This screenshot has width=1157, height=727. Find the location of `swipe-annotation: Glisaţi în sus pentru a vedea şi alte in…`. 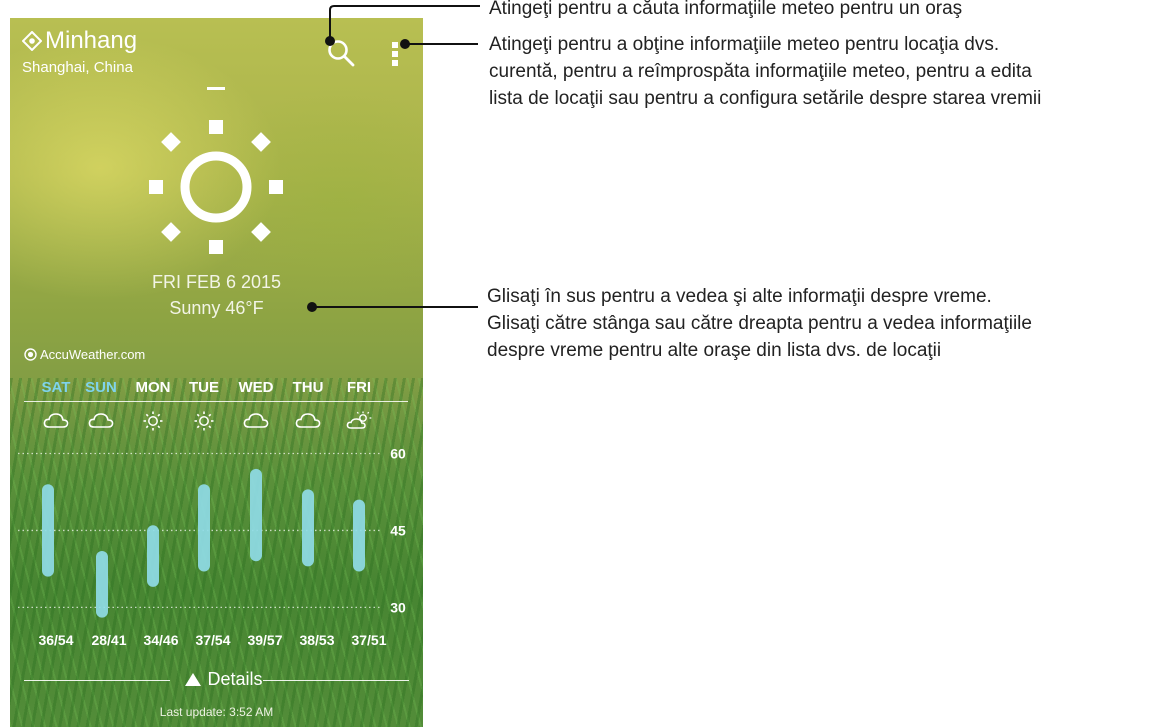

swipe-annotation: Glisaţi în sus pentru a vedea şi alte in… is located at coordinates (759, 323).